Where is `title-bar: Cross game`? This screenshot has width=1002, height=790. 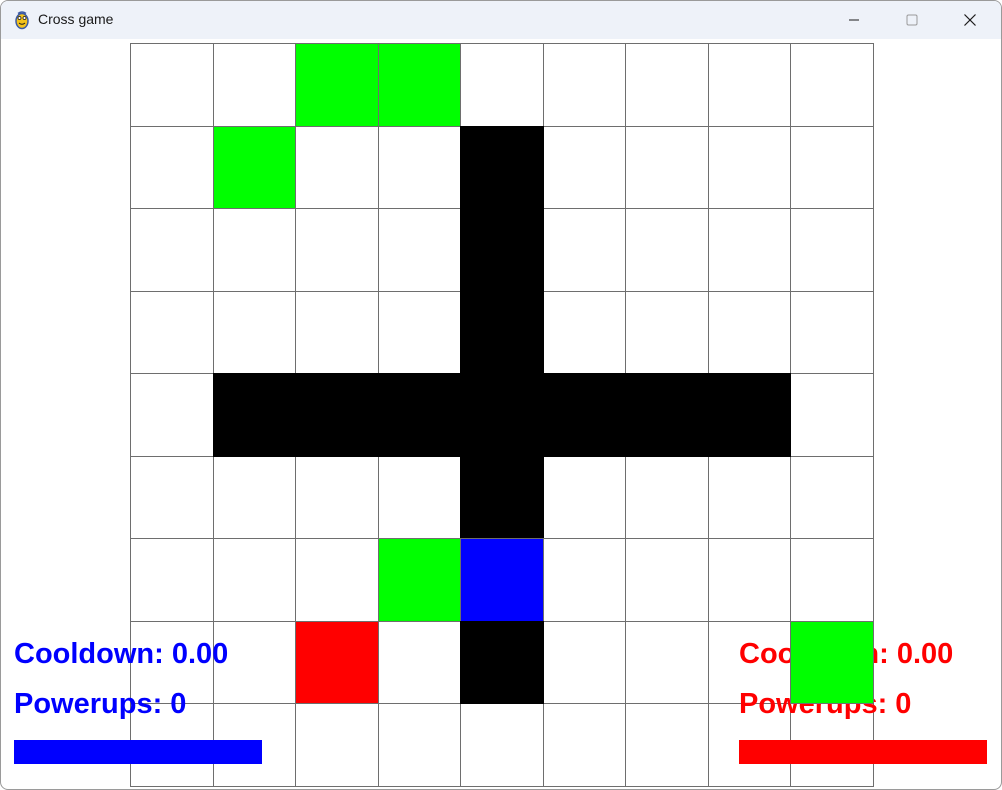 title-bar: Cross game is located at coordinates (501, 20).